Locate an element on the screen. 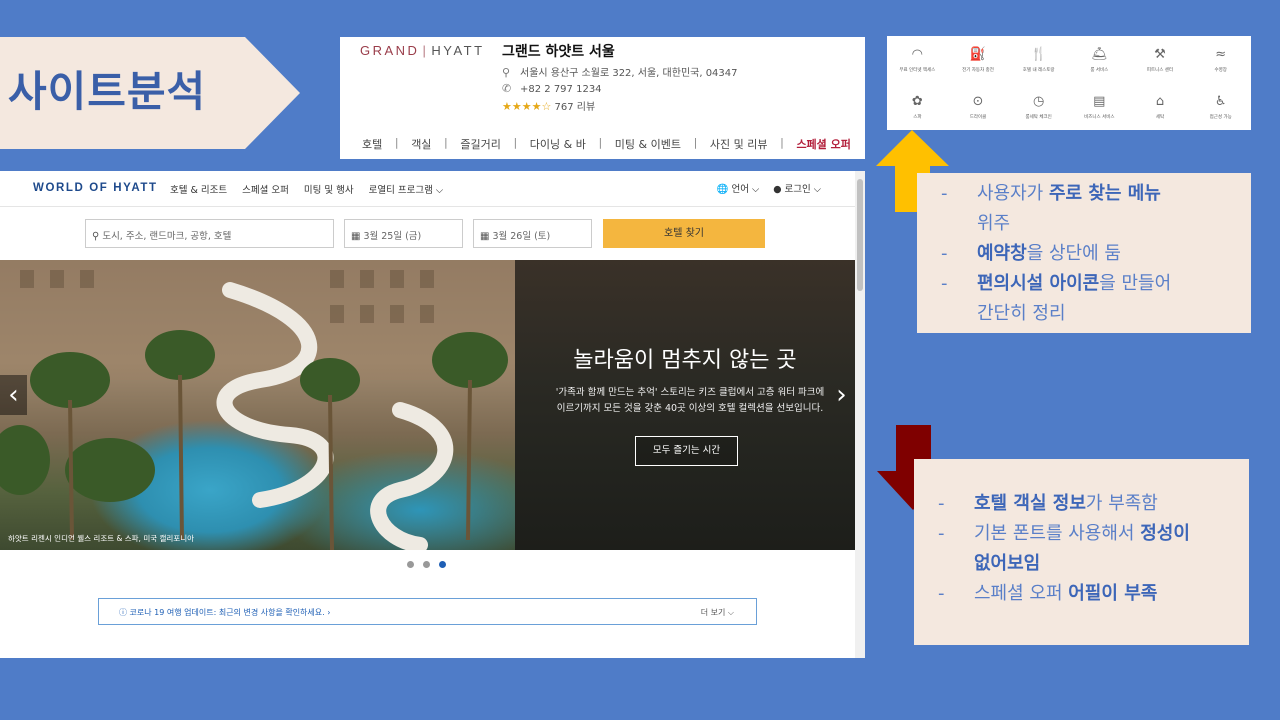 Image resolution: width=1280 pixels, height=720 pixels. room-service-icon: 🛎 is located at coordinates (1099, 54).